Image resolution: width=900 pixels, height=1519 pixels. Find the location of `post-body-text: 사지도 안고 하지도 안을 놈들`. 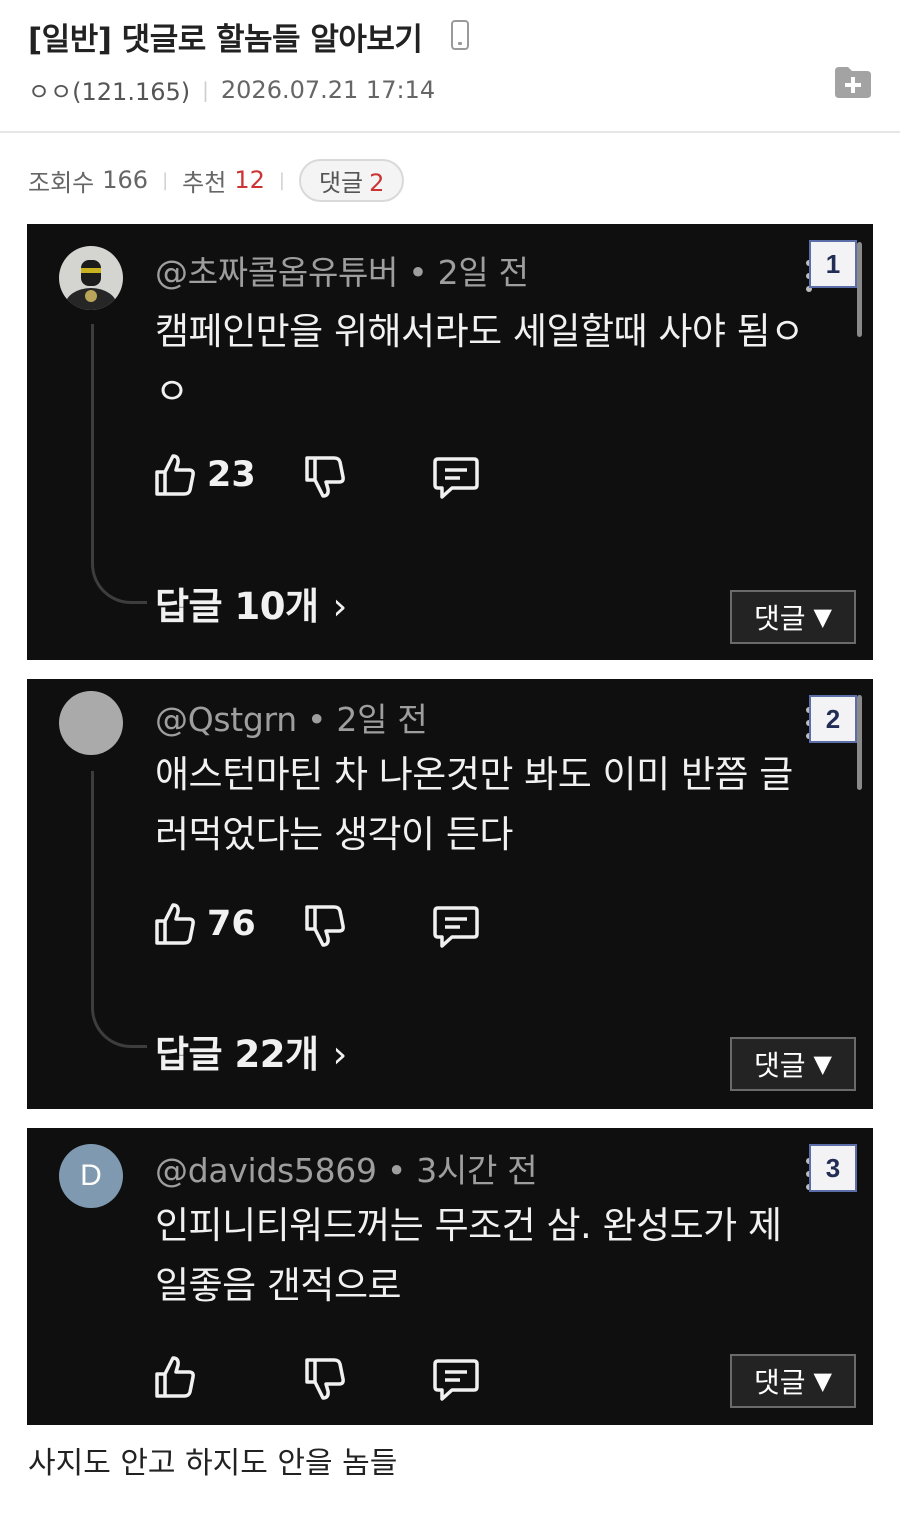

post-body-text: 사지도 안고 하지도 안을 놈들 is located at coordinates (213, 1463).